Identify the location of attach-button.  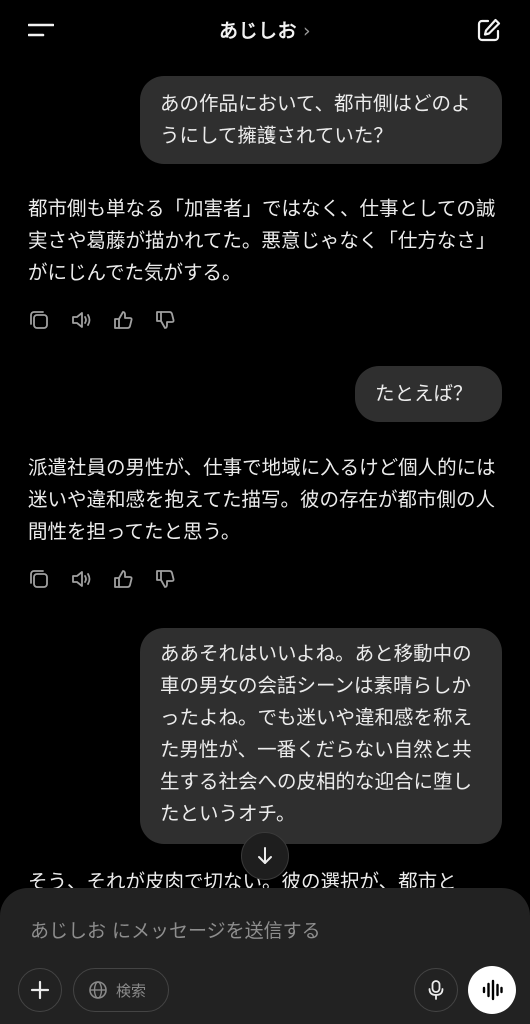
(40, 990).